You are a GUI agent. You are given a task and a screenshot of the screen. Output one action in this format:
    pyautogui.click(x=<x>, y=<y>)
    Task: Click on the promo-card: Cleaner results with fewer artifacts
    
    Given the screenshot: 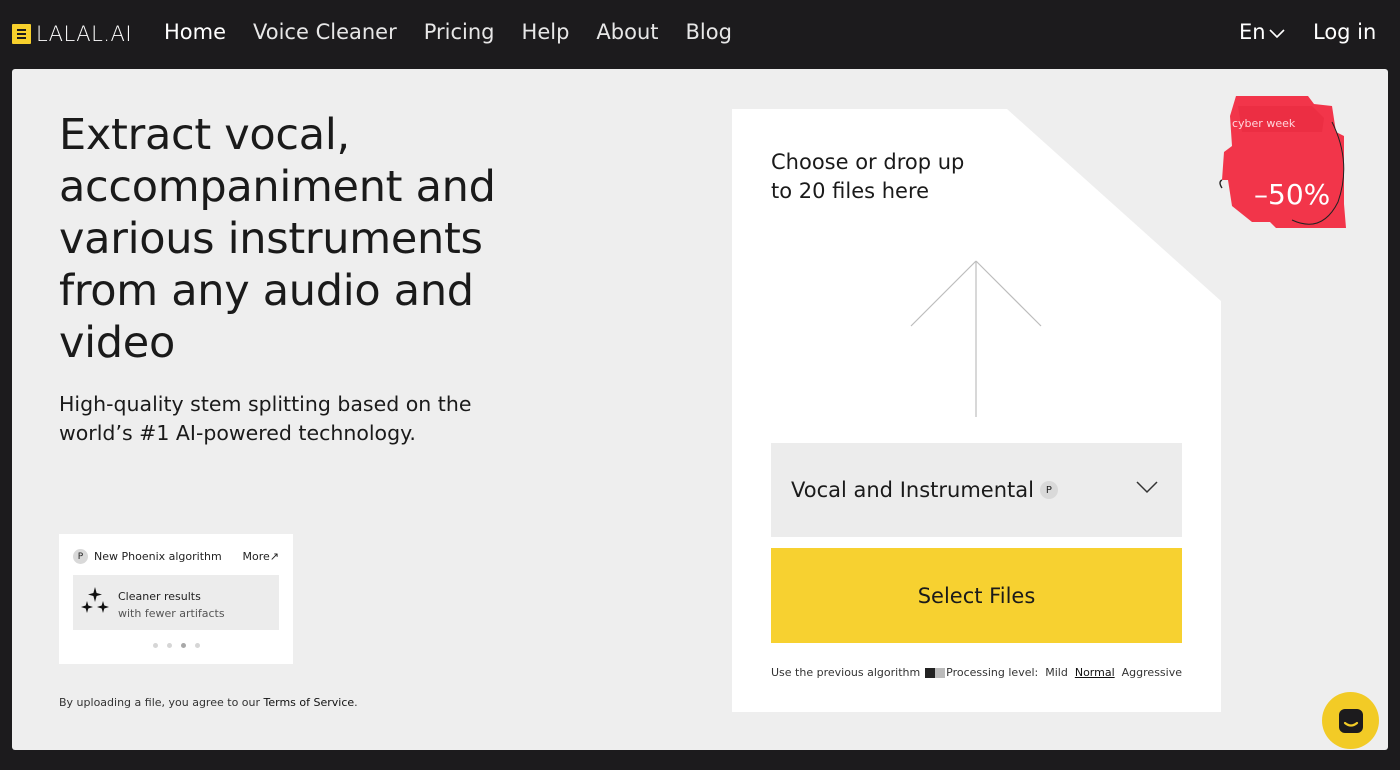 What is the action you would take?
    pyautogui.click(x=176, y=602)
    